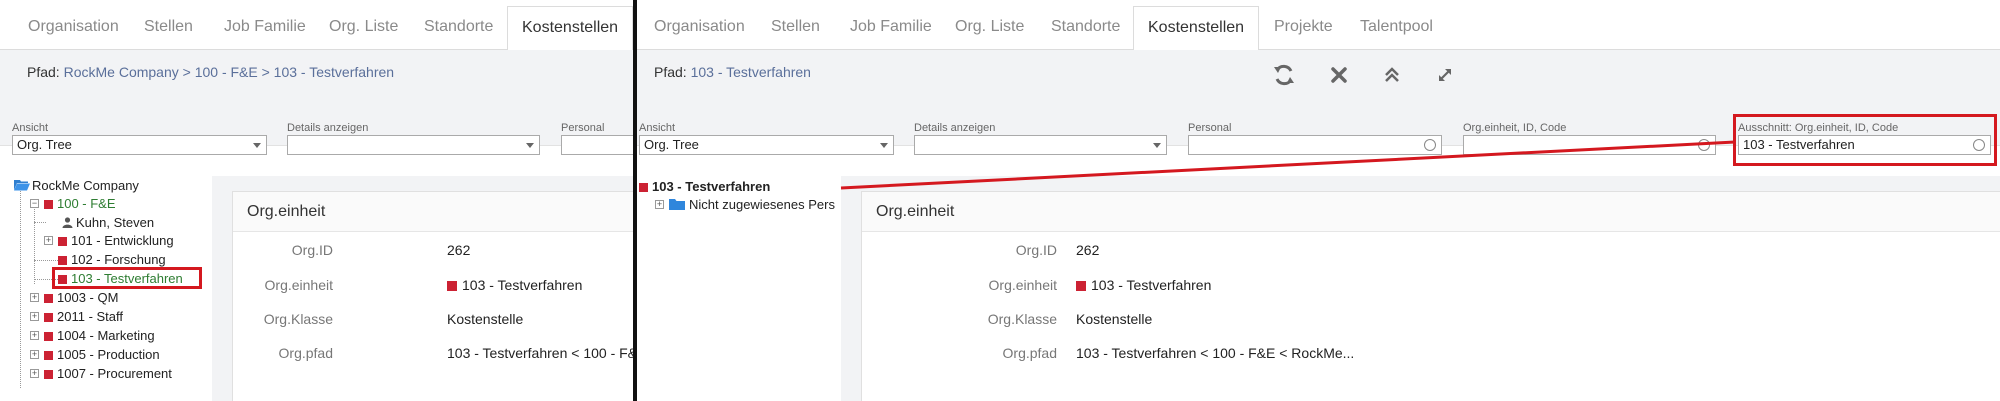 The width and height of the screenshot is (2000, 401). Describe the element at coordinates (671, 144) in the screenshot. I see `ansicht-value: Org. Tree` at that location.